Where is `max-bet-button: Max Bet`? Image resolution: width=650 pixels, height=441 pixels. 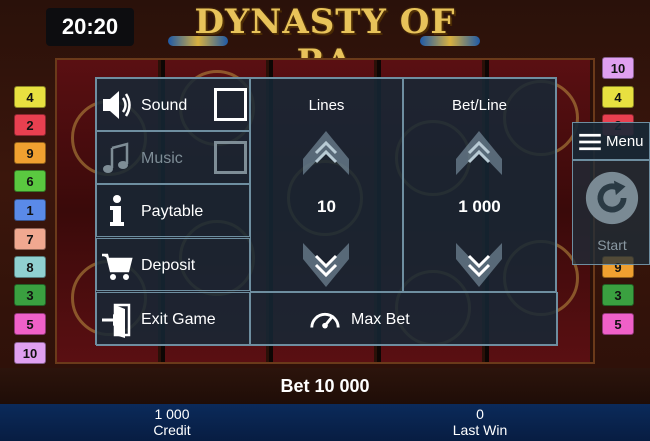
max-bet-button: Max Bet is located at coordinates (404, 319).